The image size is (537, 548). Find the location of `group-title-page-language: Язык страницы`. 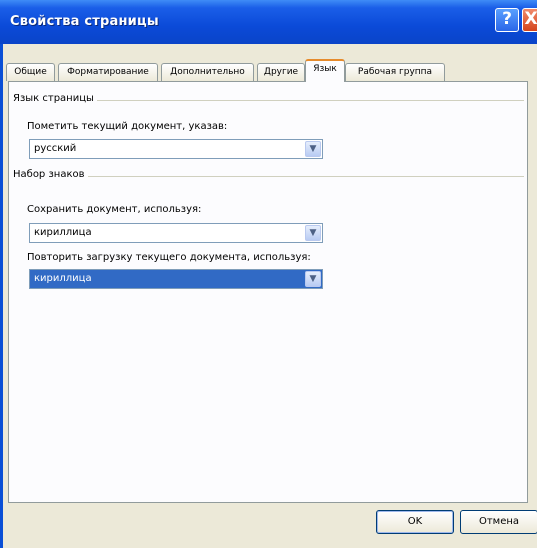

group-title-page-language: Язык страницы is located at coordinates (55, 98).